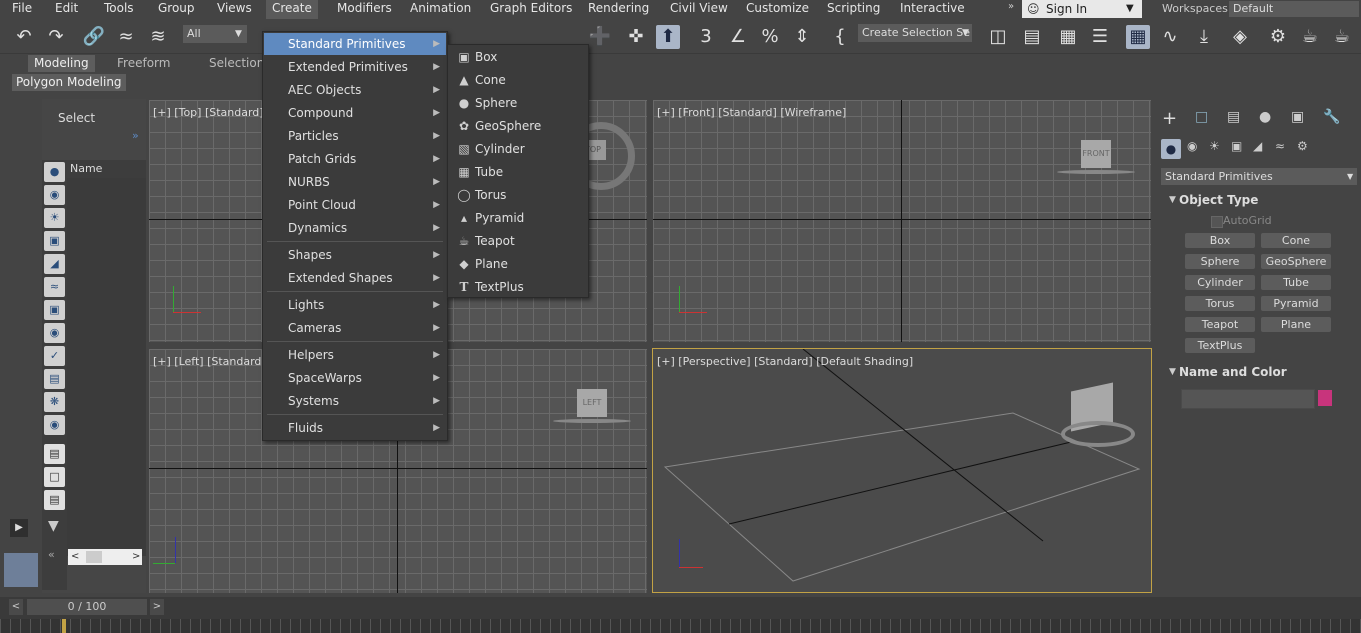  What do you see at coordinates (1096, 154) in the screenshot?
I see `viewcube-front: FRONT` at bounding box center [1096, 154].